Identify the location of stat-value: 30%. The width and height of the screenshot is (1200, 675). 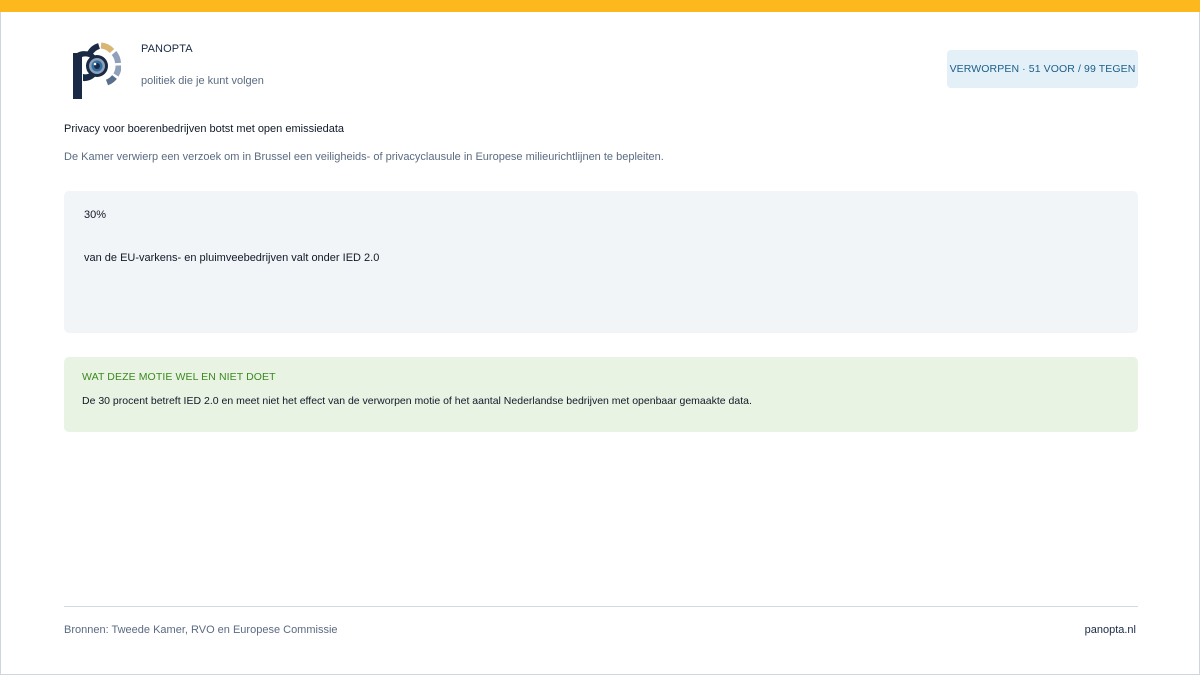
(95, 215).